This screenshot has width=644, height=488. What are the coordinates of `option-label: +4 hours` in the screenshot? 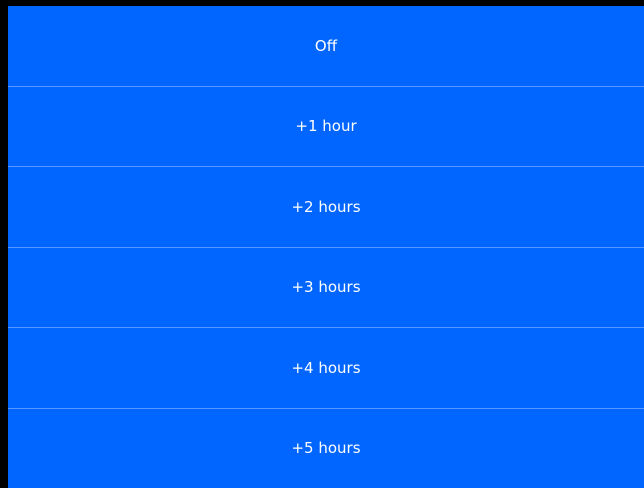 It's located at (326, 367).